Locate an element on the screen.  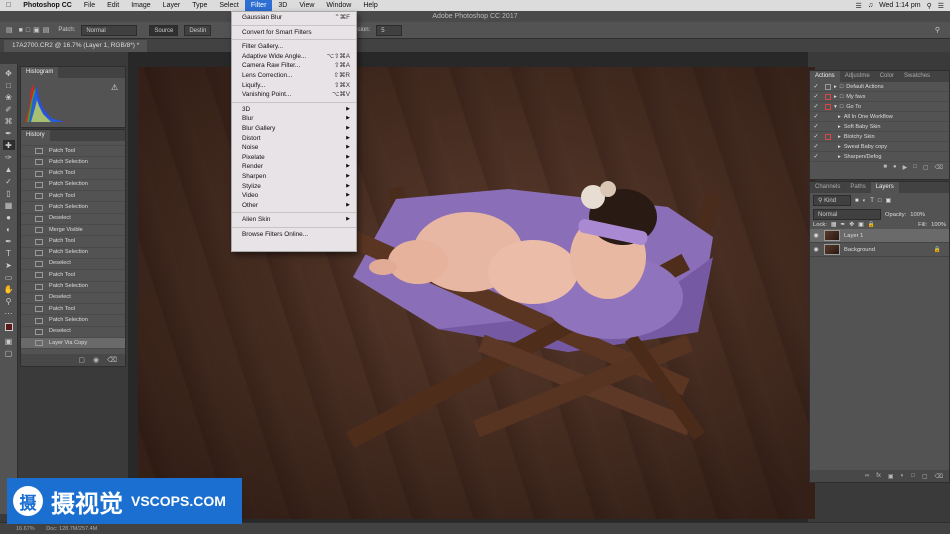
hand-tool-icon: ✋ is located at coordinates (9, 289).